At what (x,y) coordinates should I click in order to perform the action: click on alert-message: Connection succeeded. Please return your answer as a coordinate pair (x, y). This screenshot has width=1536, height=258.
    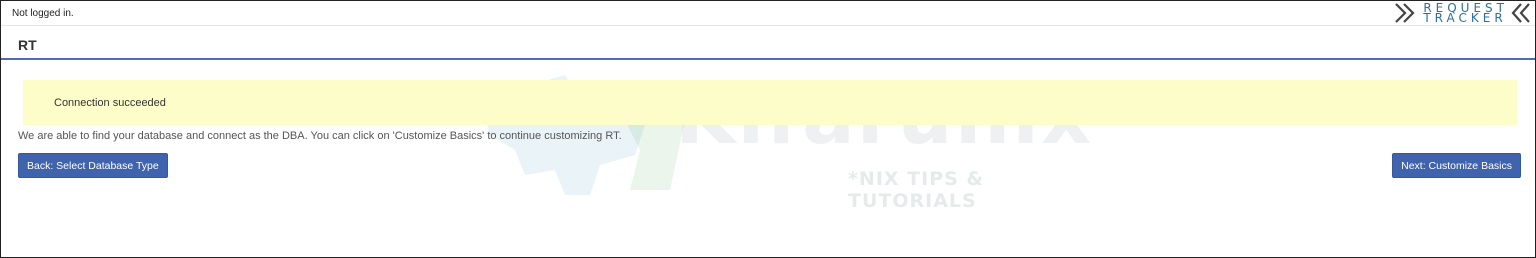
    Looking at the image, I should click on (110, 103).